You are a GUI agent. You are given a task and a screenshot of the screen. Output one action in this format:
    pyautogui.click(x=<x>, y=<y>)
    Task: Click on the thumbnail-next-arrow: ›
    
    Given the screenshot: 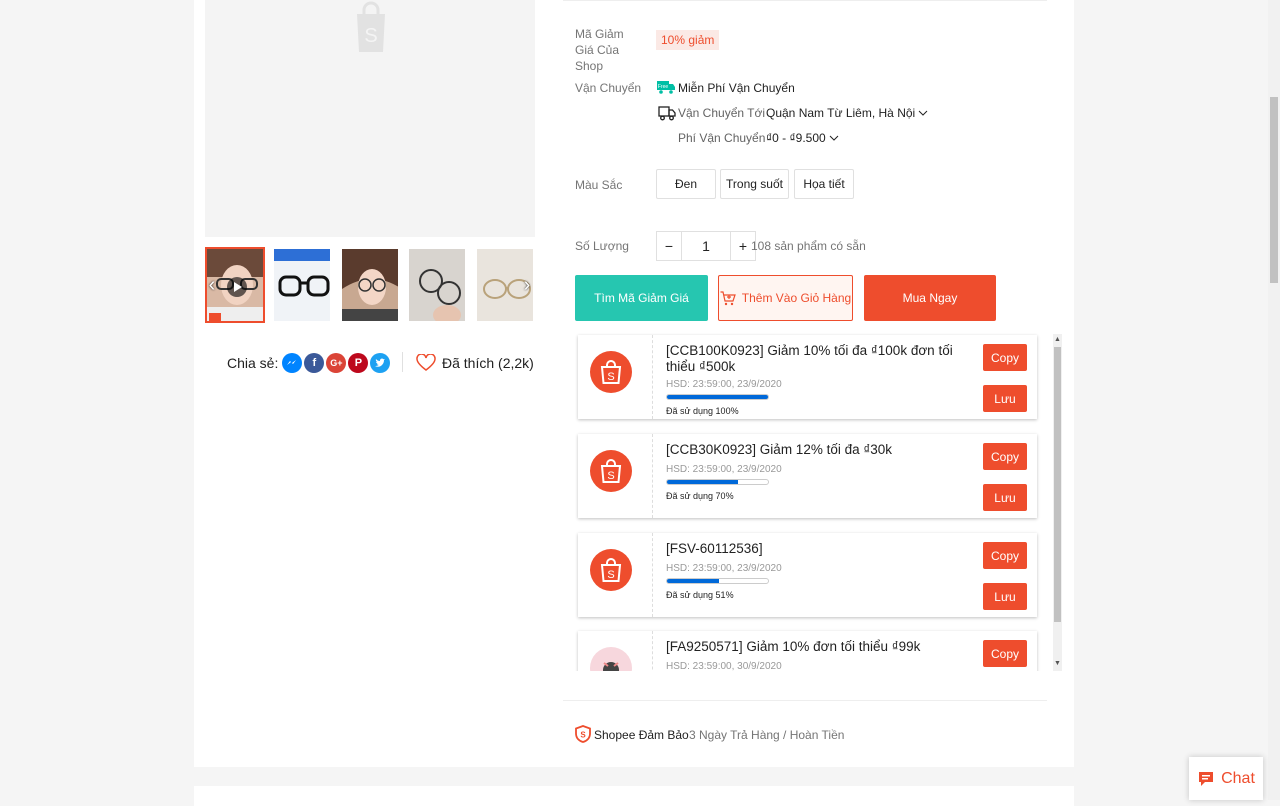 What is the action you would take?
    pyautogui.click(x=527, y=285)
    